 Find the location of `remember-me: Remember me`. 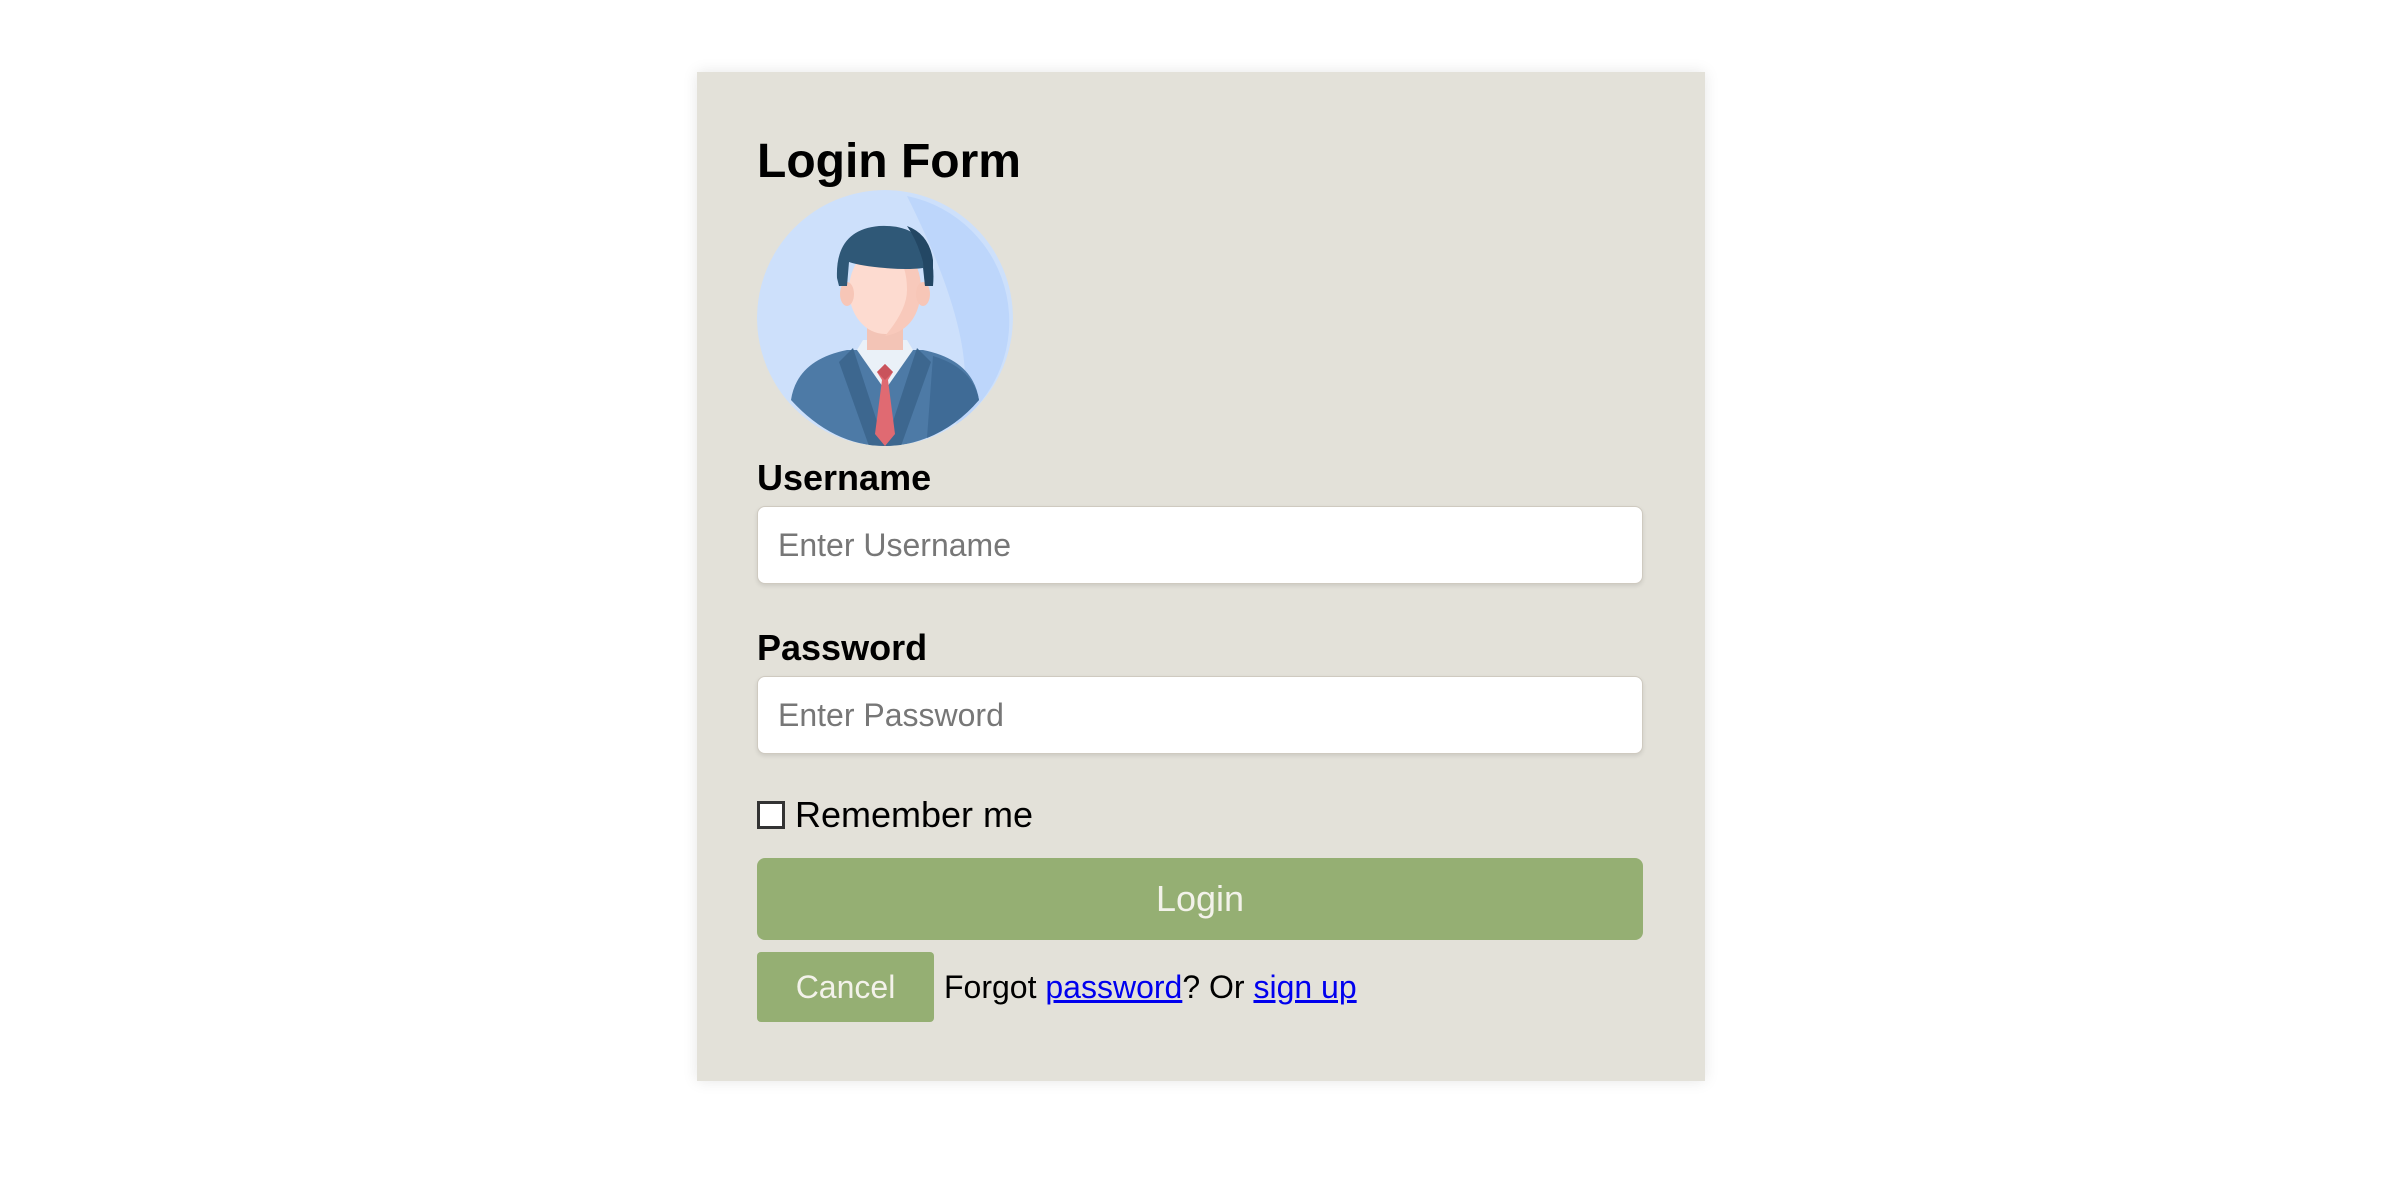

remember-me: Remember me is located at coordinates (895, 815).